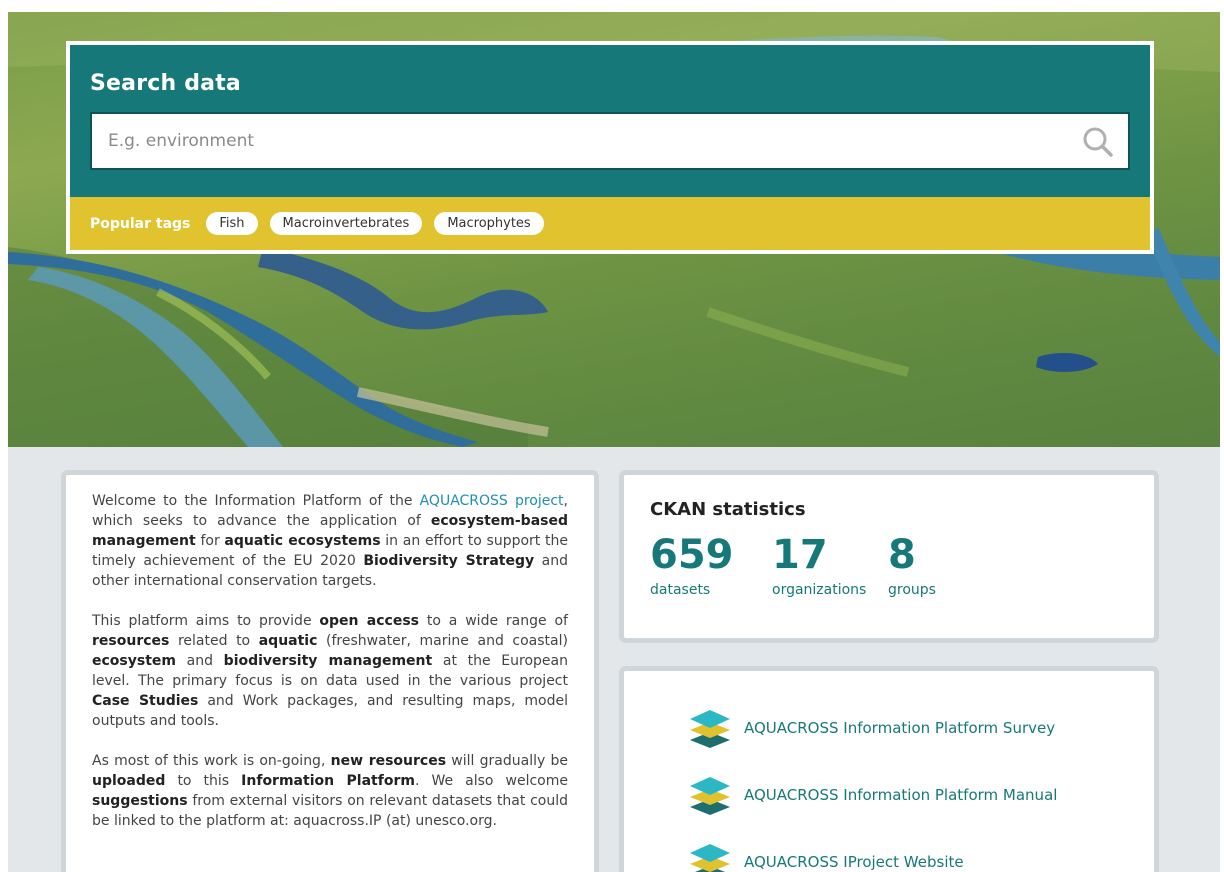  I want to click on body-text: and, so click(199, 661).